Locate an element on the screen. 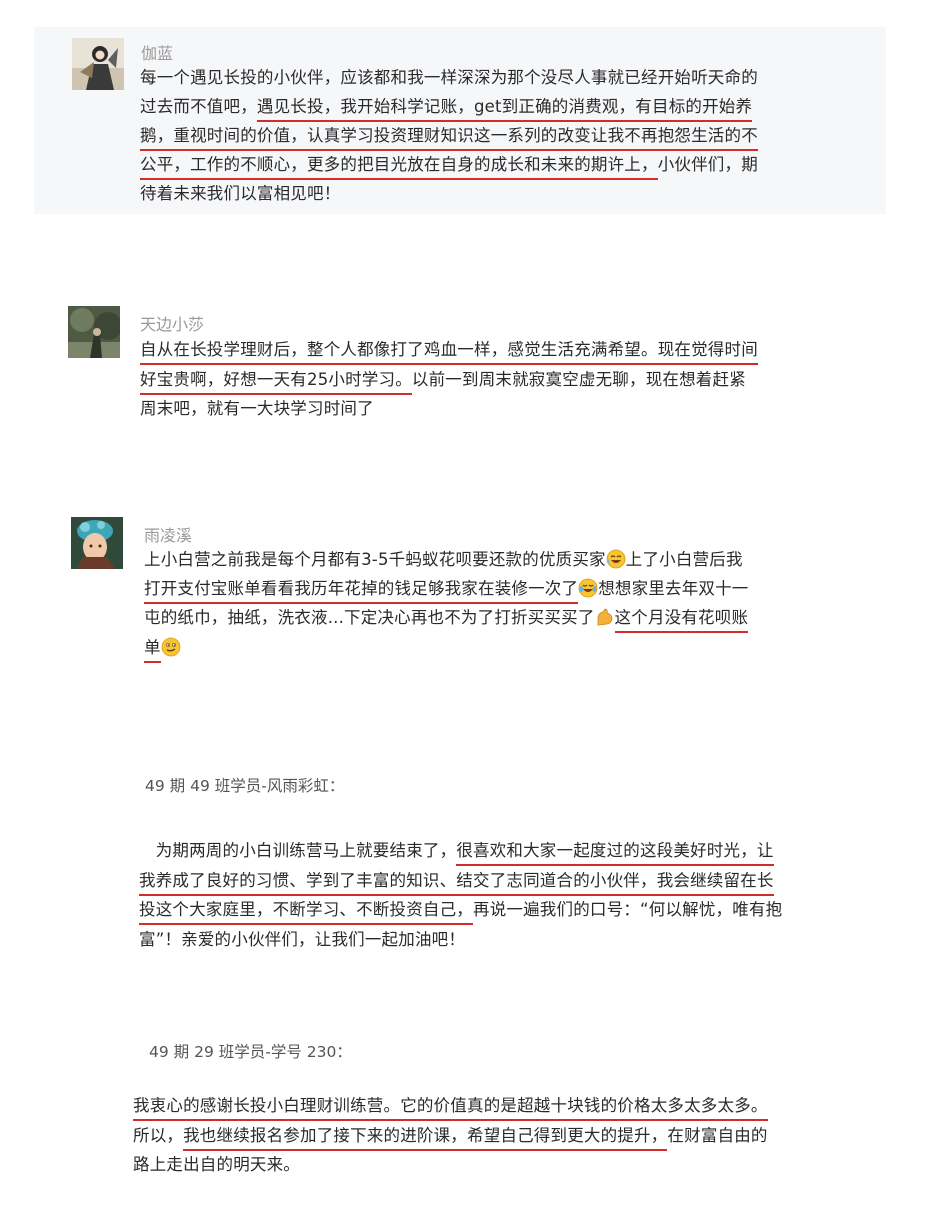 Image resolution: width=926 pixels, height=1216 pixels. text-line: 自从在长投学理财后，整个人都像打了鸡血一样，感觉生活充满希望。现在觉得时间 is located at coordinates (449, 351).